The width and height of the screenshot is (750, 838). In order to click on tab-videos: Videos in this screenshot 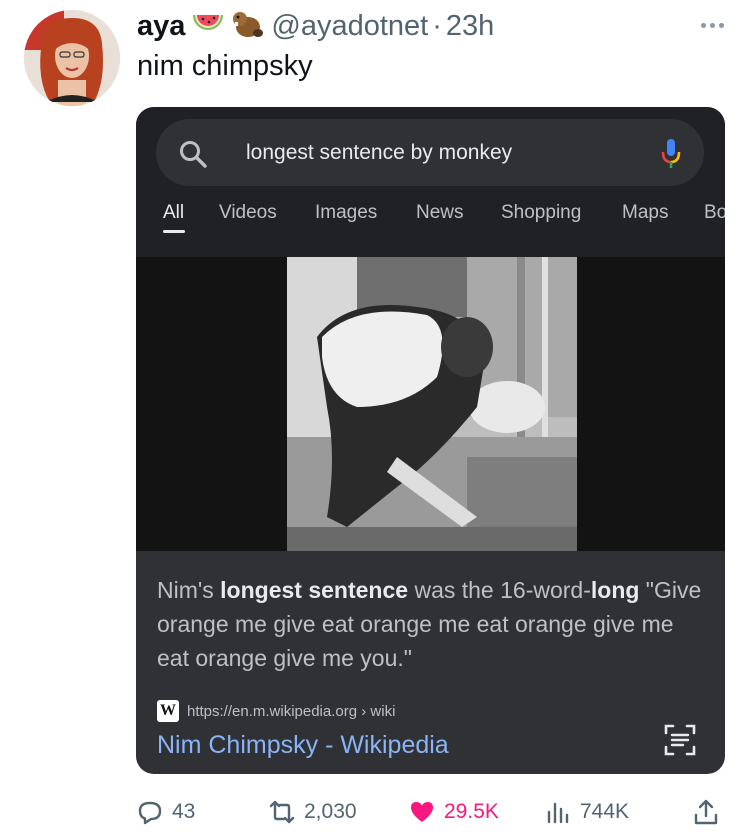, I will do `click(248, 212)`.